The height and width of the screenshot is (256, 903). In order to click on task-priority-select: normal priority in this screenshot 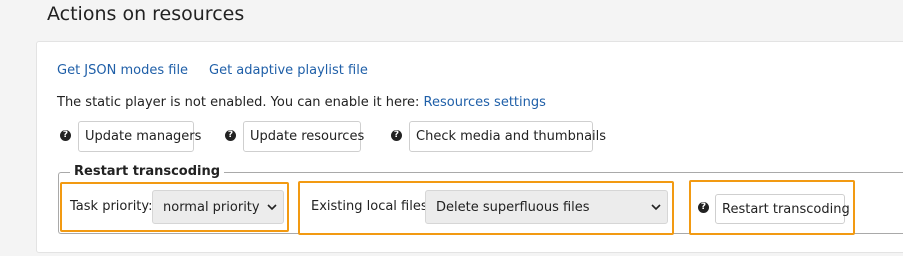, I will do `click(218, 207)`.